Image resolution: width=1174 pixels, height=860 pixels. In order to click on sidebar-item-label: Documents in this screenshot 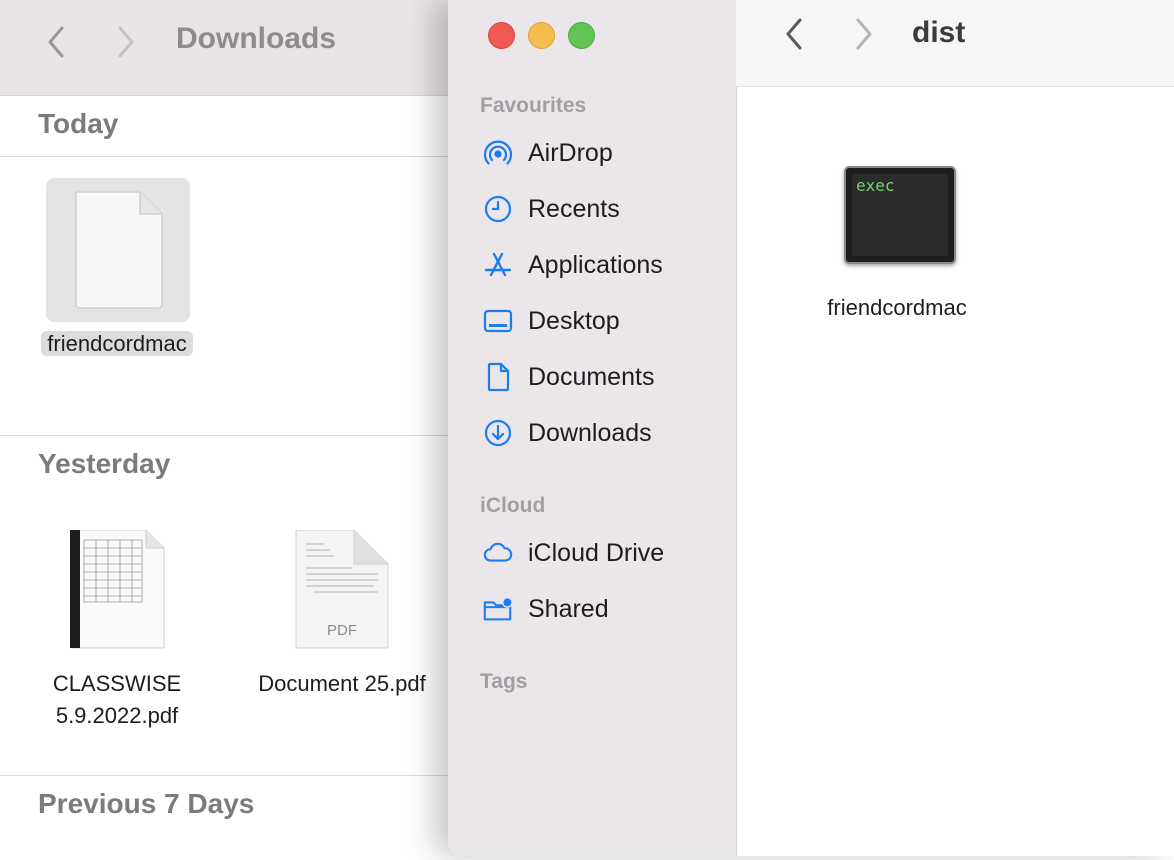, I will do `click(591, 376)`.